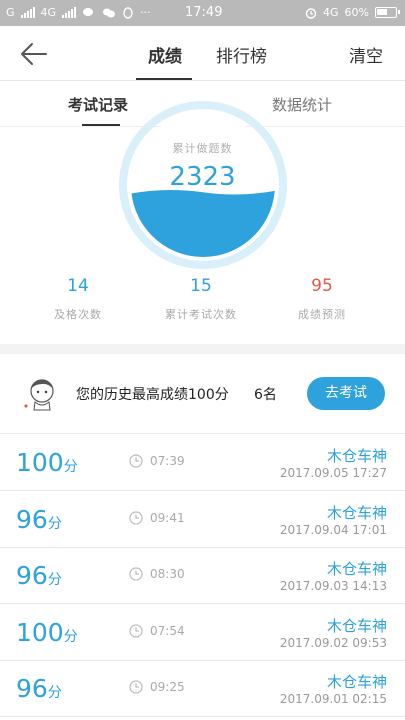 The image size is (405, 720). Describe the element at coordinates (152, 395) in the screenshot. I see `best-score-text: 您的历史最高成绩100分` at that location.